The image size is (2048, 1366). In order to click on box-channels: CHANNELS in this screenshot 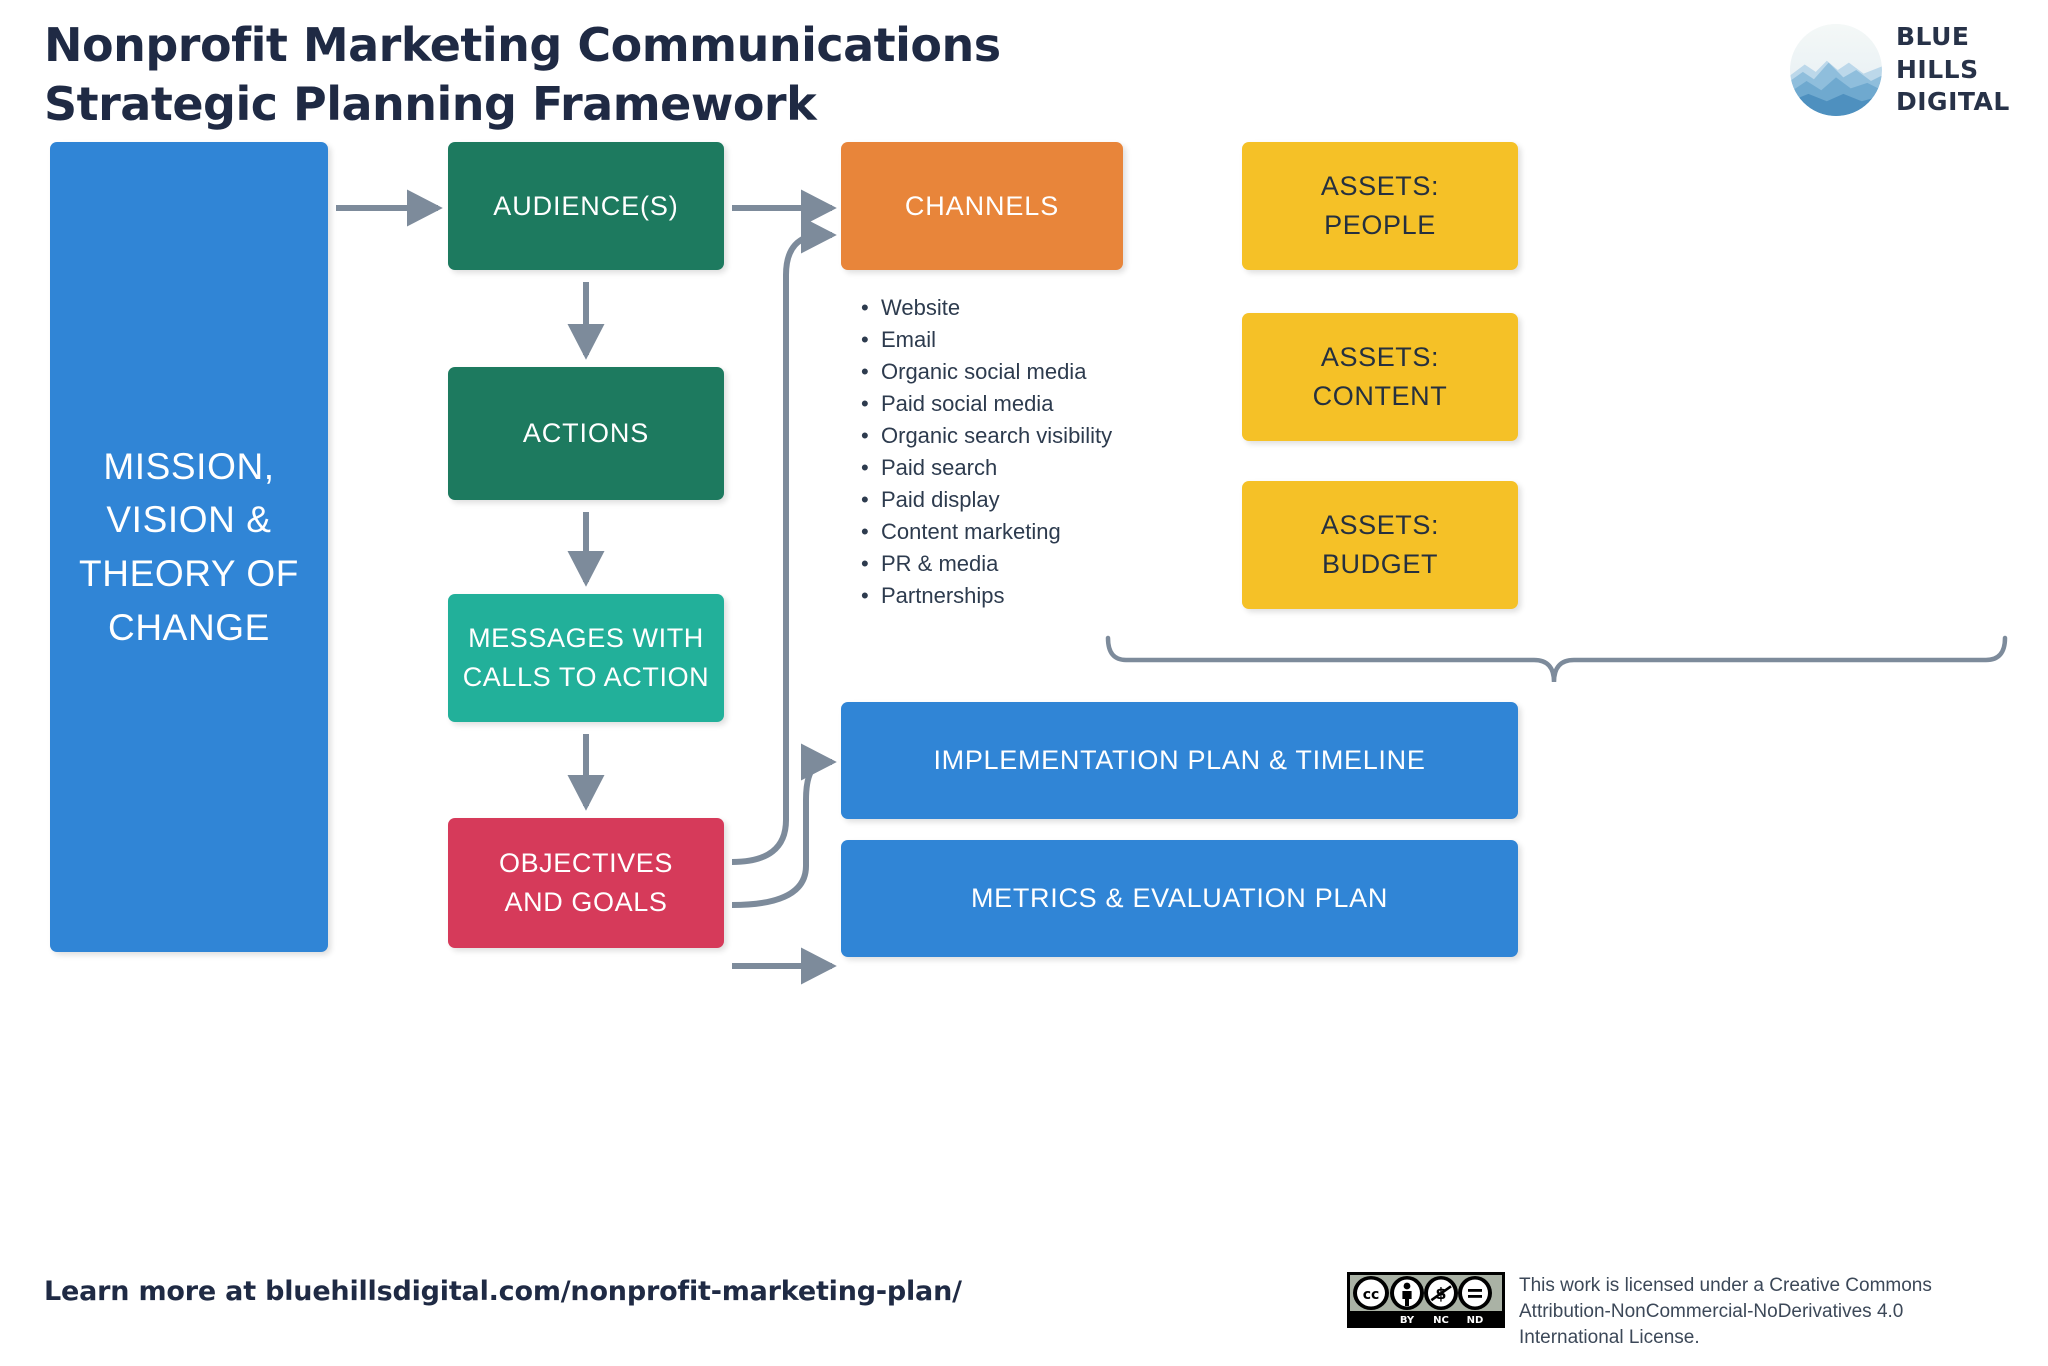, I will do `click(982, 206)`.